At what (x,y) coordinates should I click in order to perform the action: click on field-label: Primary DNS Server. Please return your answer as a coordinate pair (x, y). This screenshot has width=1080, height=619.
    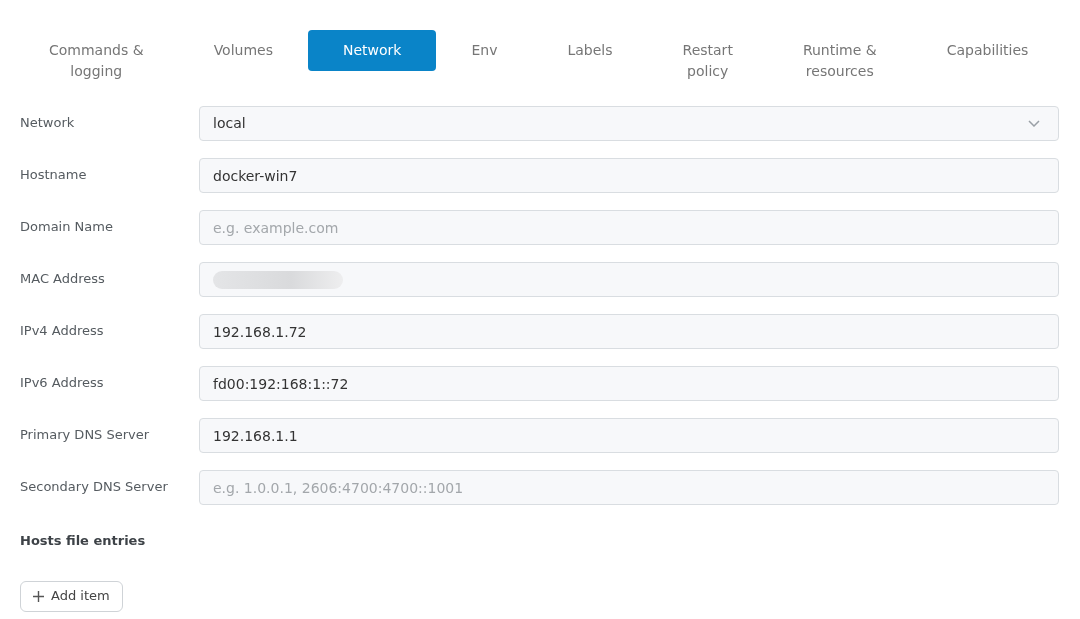
    Looking at the image, I should click on (85, 434).